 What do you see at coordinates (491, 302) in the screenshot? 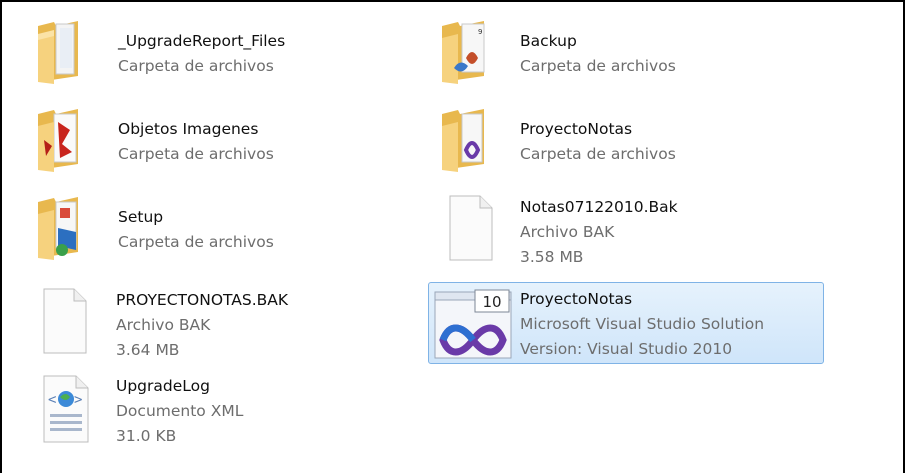
I see `version-badge: 10` at bounding box center [491, 302].